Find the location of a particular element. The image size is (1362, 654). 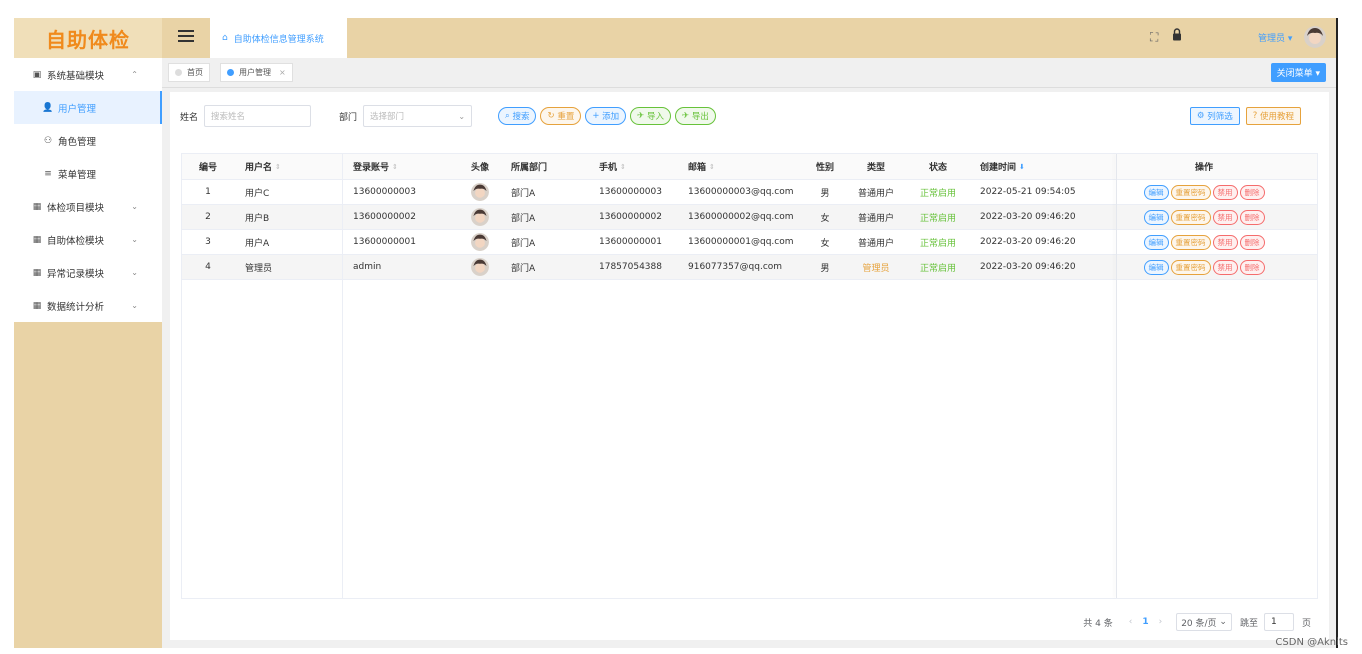

tags-bar: 首页 用户管理 × 关闭菜单 ▾ is located at coordinates (749, 73).